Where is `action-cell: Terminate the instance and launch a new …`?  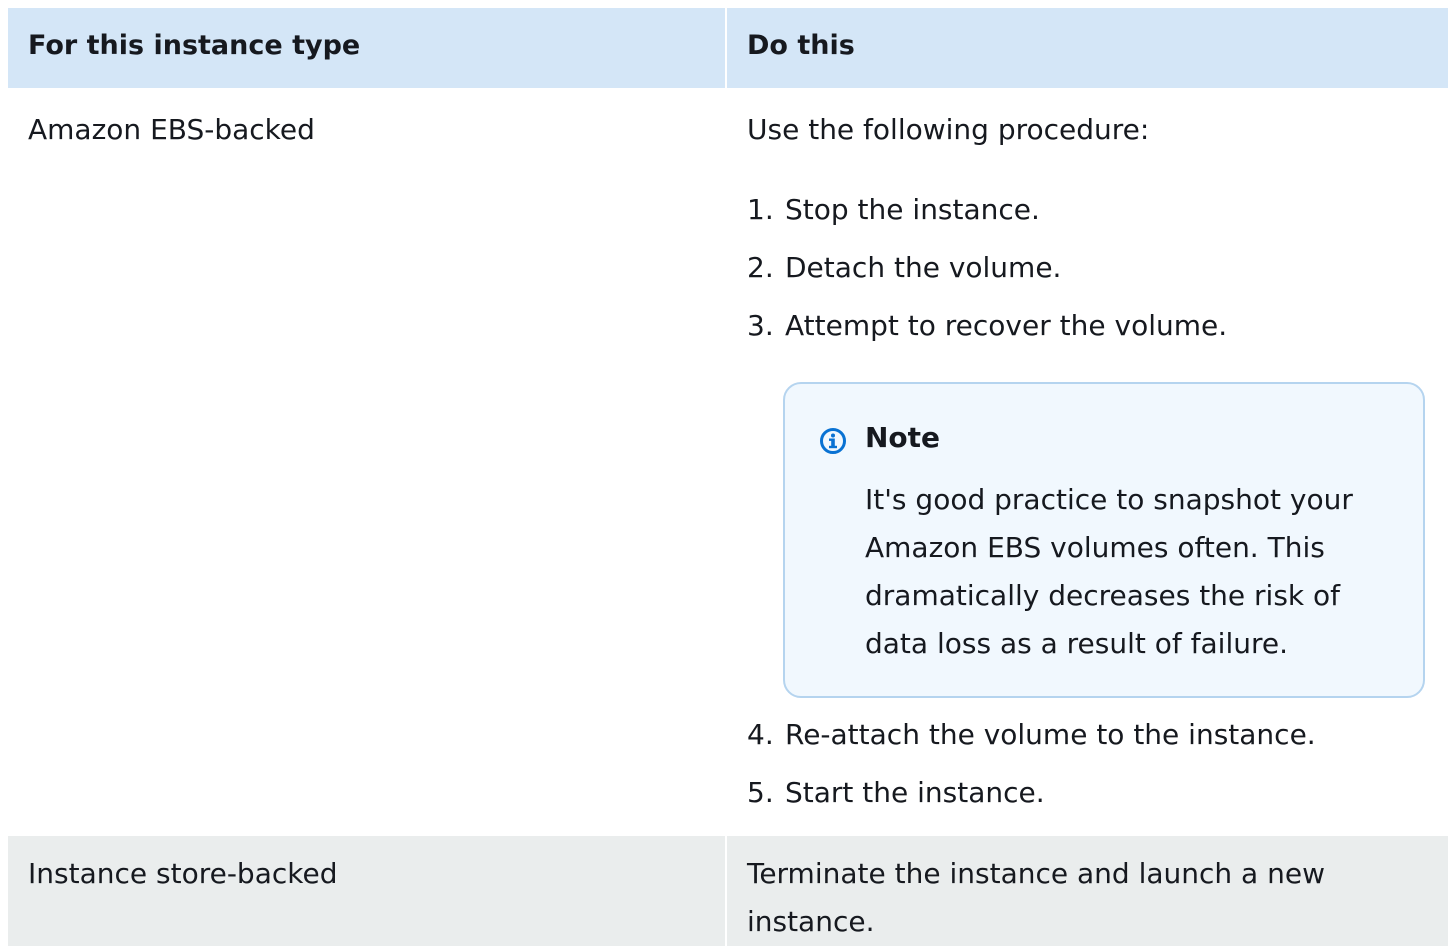 action-cell: Terminate the instance and launch a new … is located at coordinates (1087, 891).